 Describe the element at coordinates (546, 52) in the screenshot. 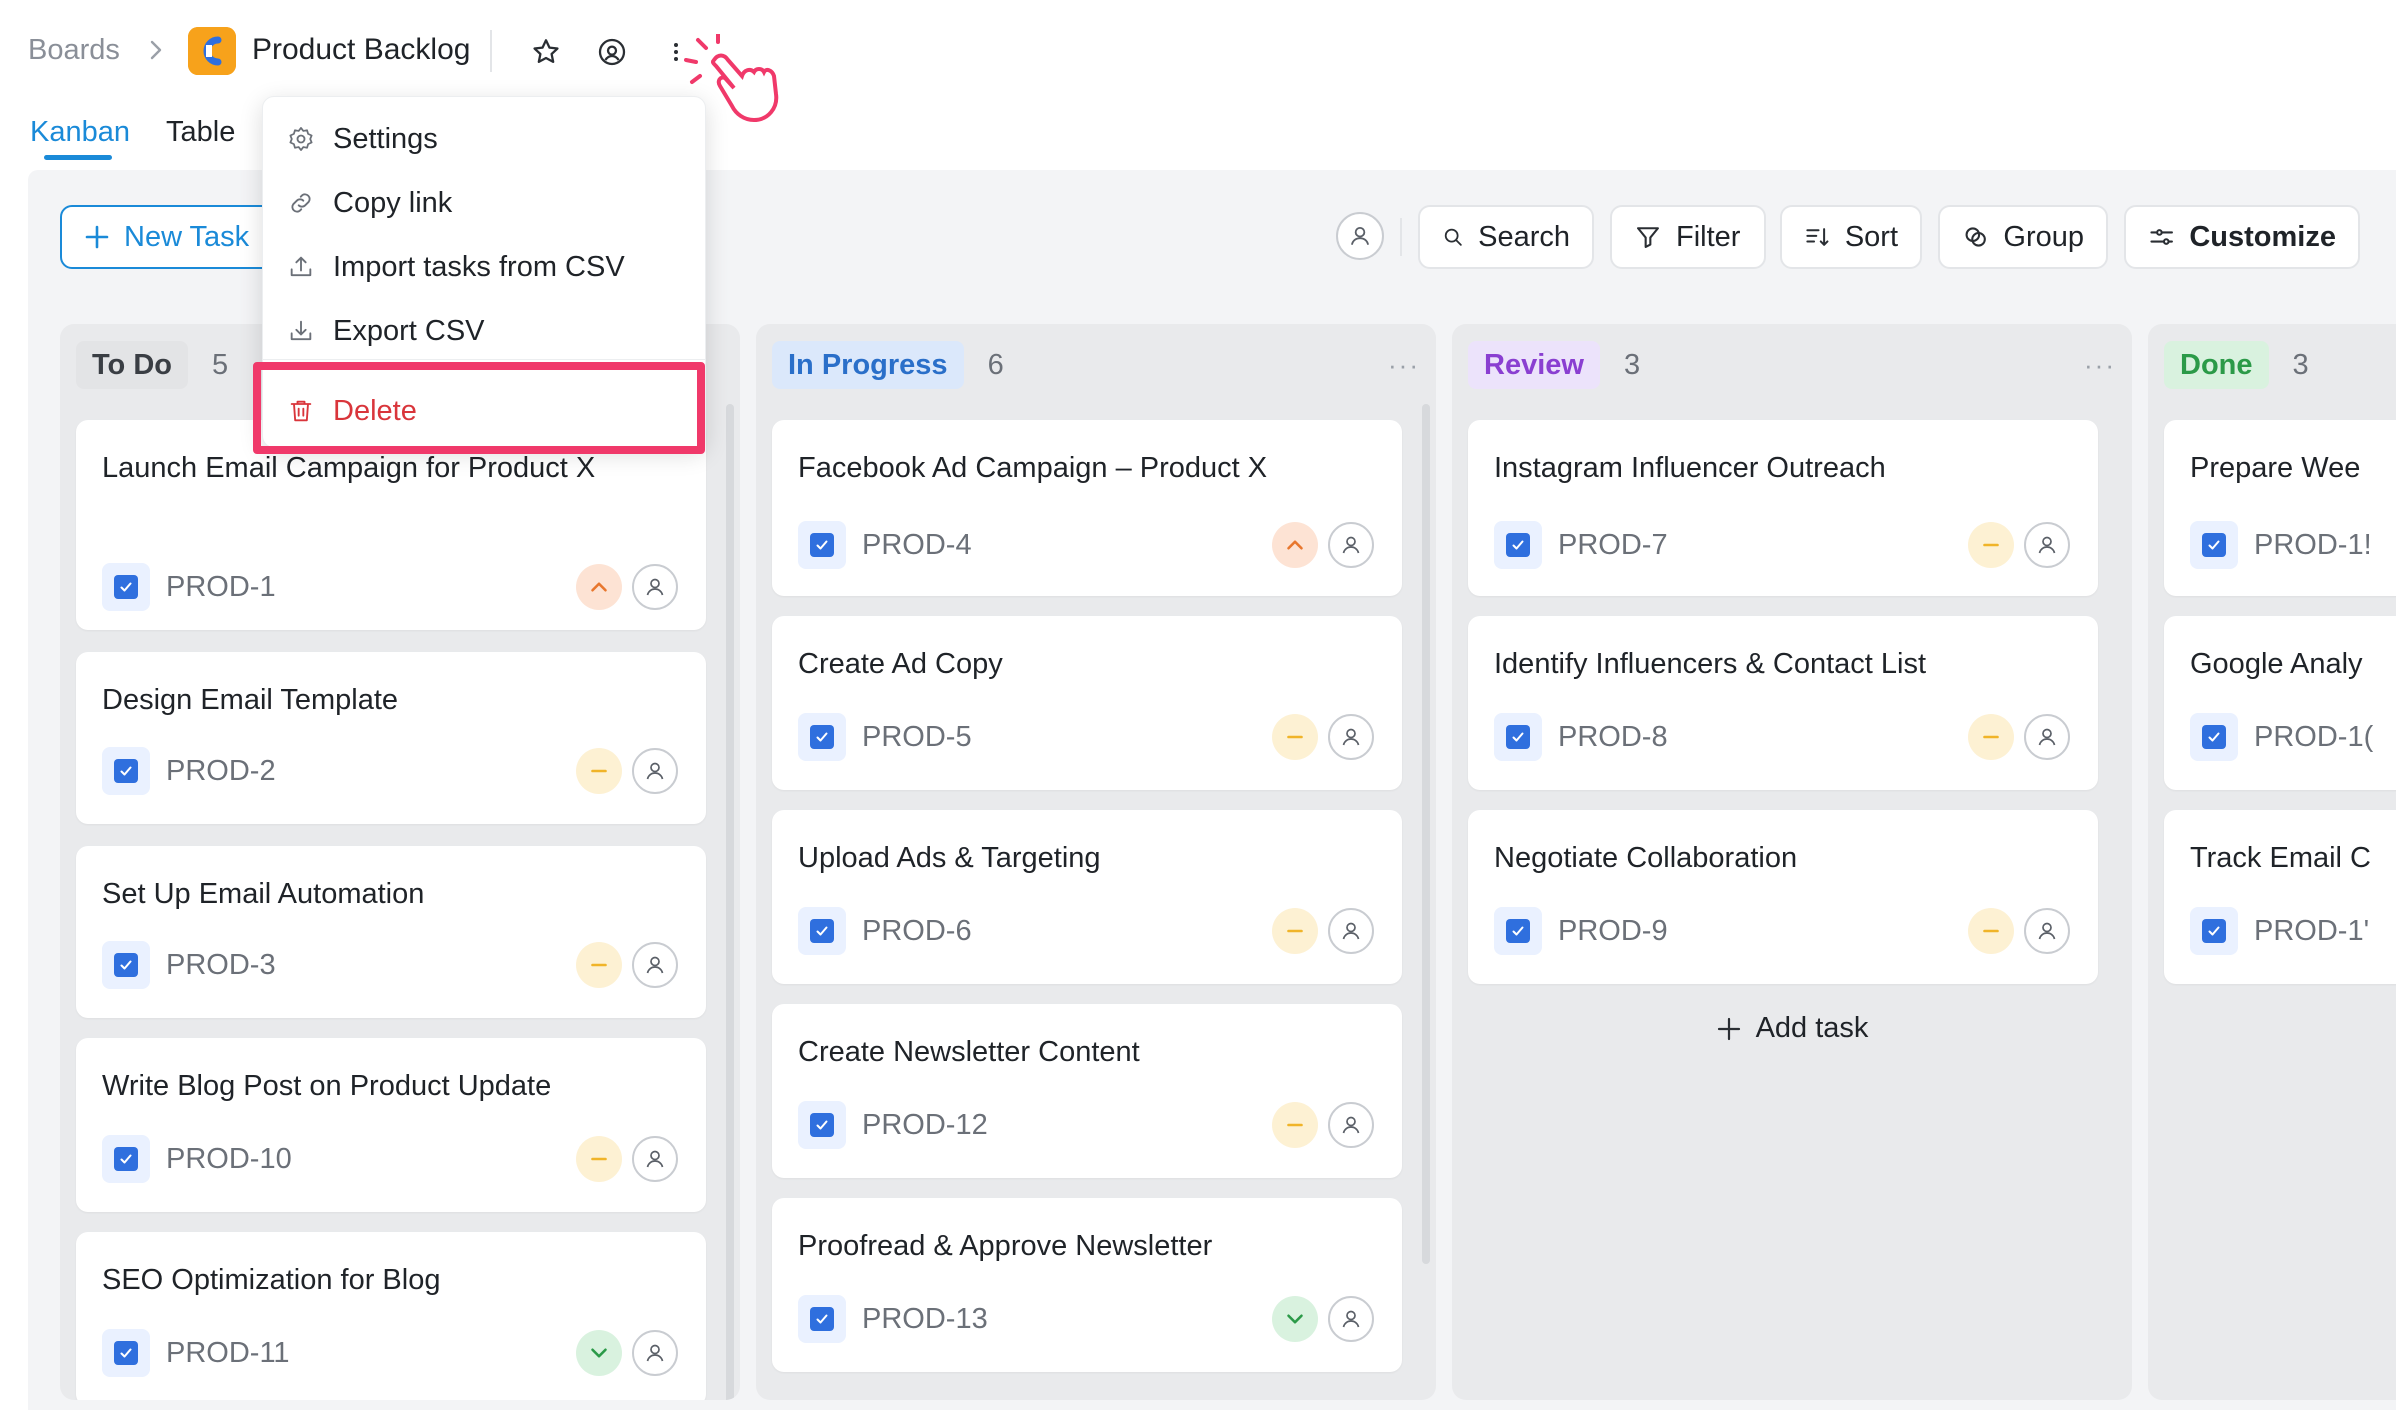

I see `star-button` at that location.